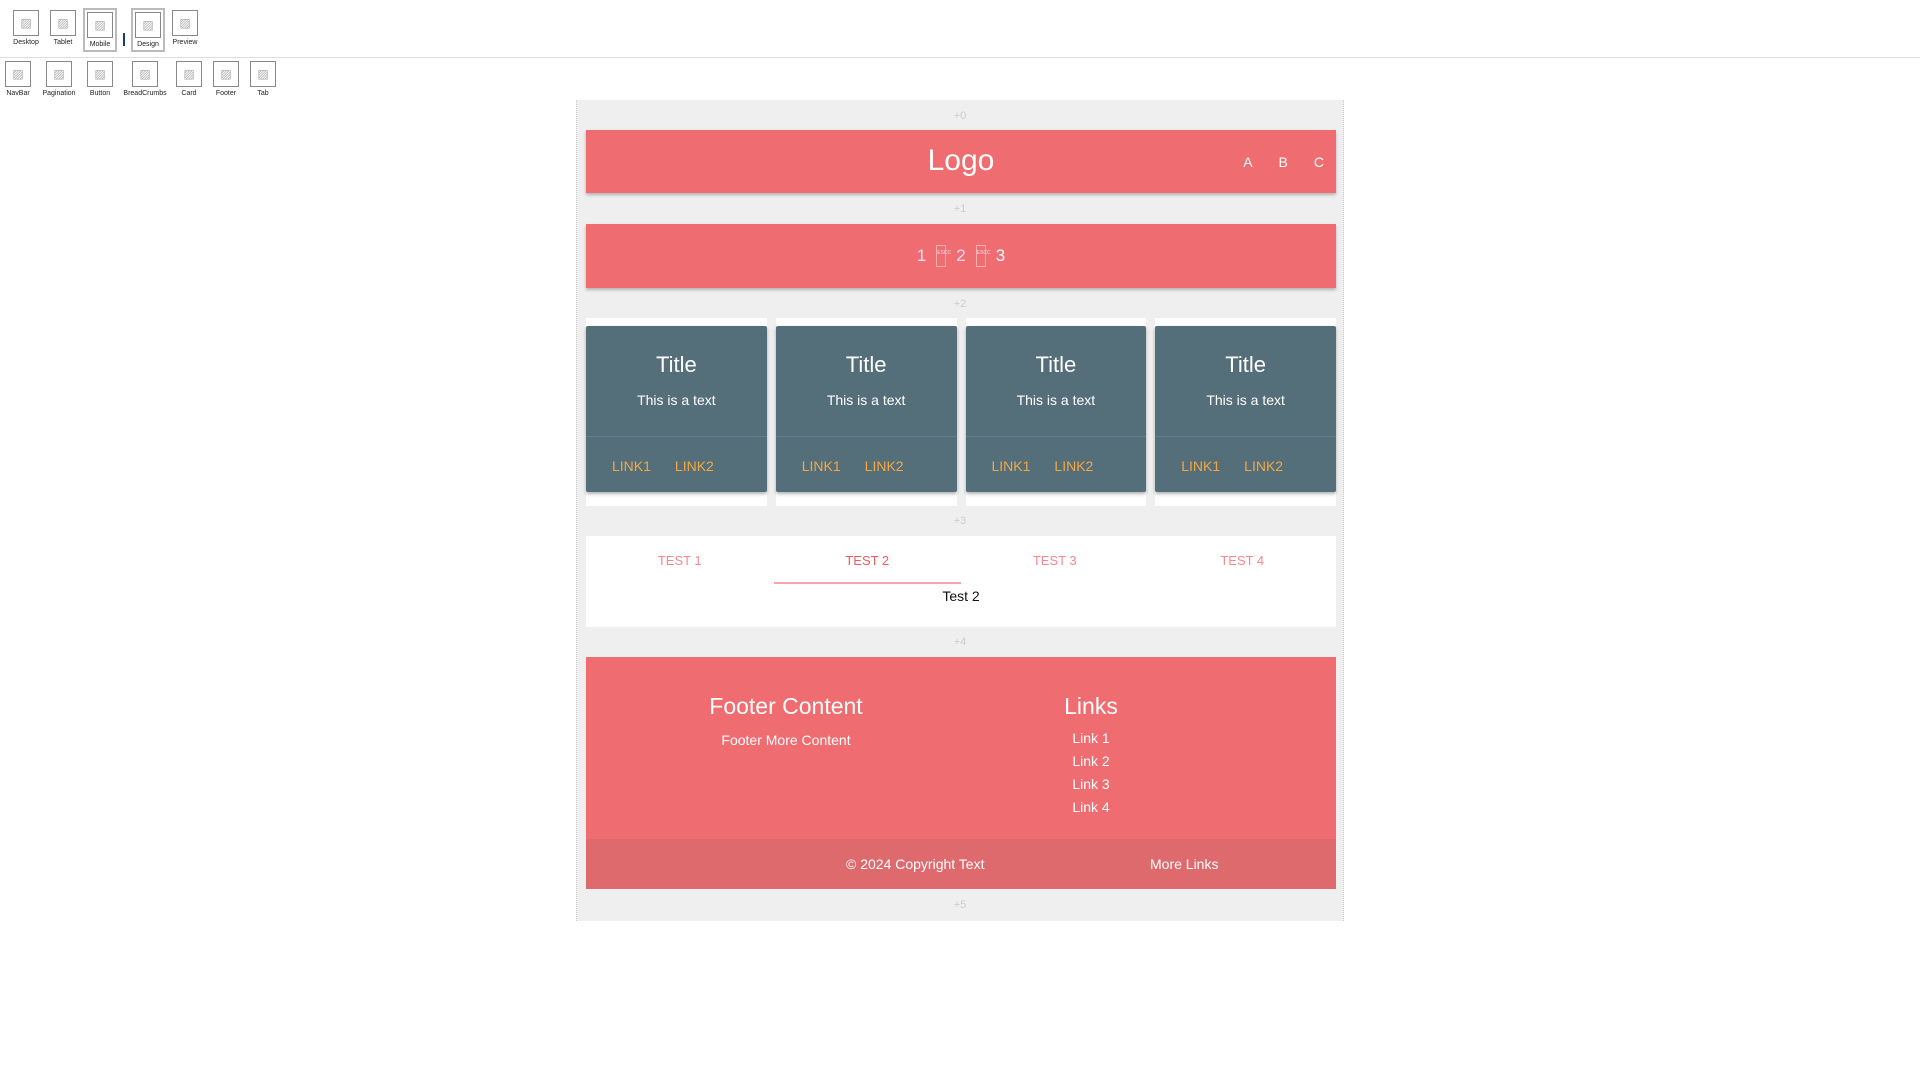 This screenshot has width=1920, height=1080. What do you see at coordinates (1243, 560) in the screenshot?
I see `tab-test-4: TEST 4` at bounding box center [1243, 560].